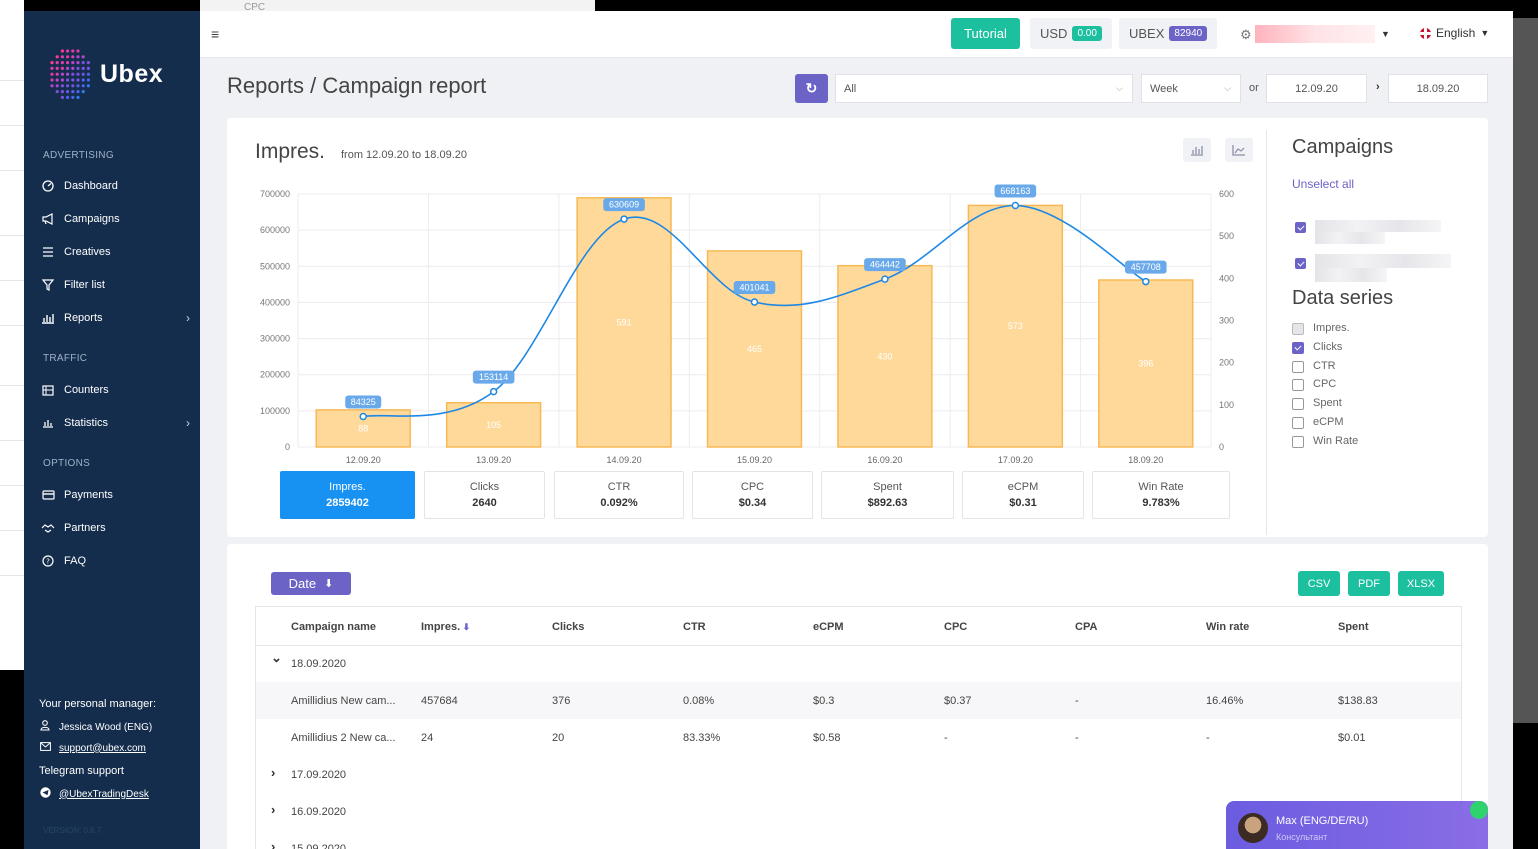  What do you see at coordinates (985, 33) in the screenshot?
I see `tutorial-button: Tutorial` at bounding box center [985, 33].